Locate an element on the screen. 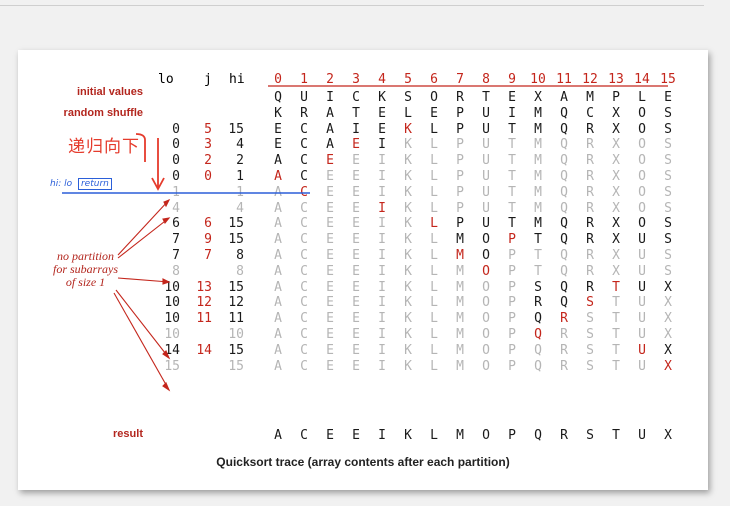 The height and width of the screenshot is (506, 730). top-divider is located at coordinates (352, 5).